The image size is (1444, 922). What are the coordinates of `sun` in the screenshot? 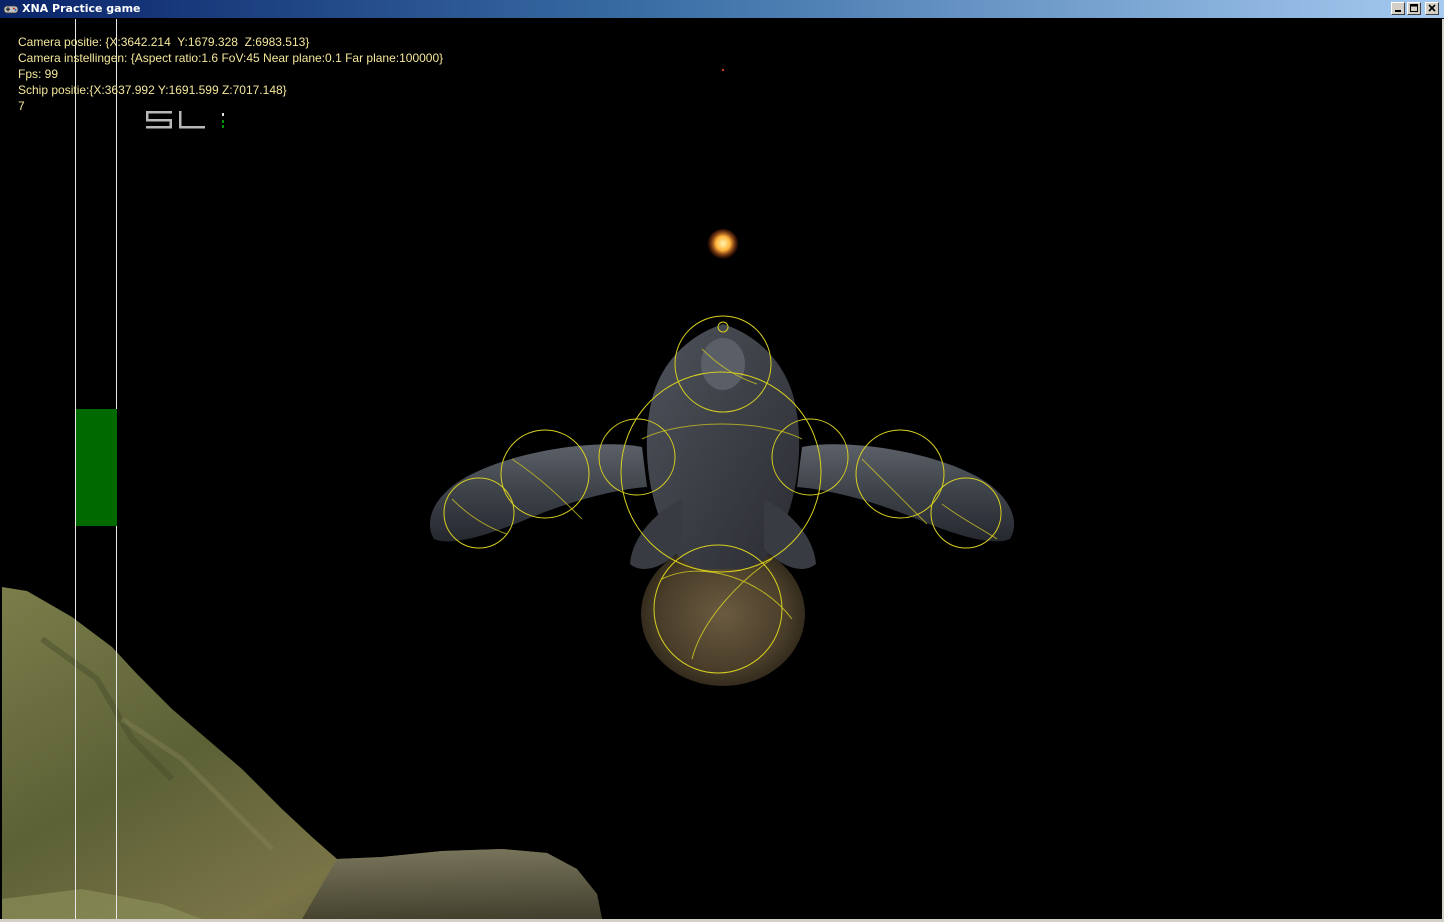 It's located at (723, 245).